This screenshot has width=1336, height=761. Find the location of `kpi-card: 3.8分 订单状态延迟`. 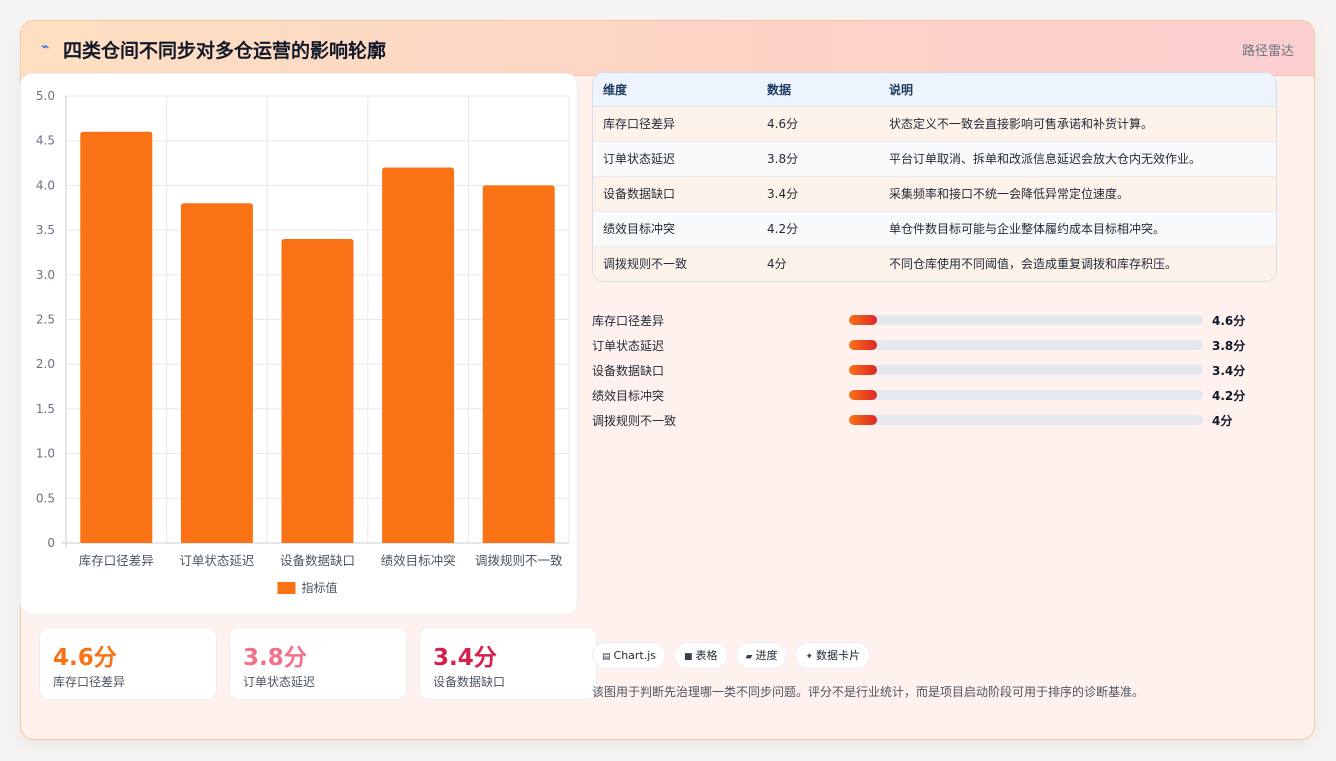

kpi-card: 3.8分 订单状态延迟 is located at coordinates (318, 663).